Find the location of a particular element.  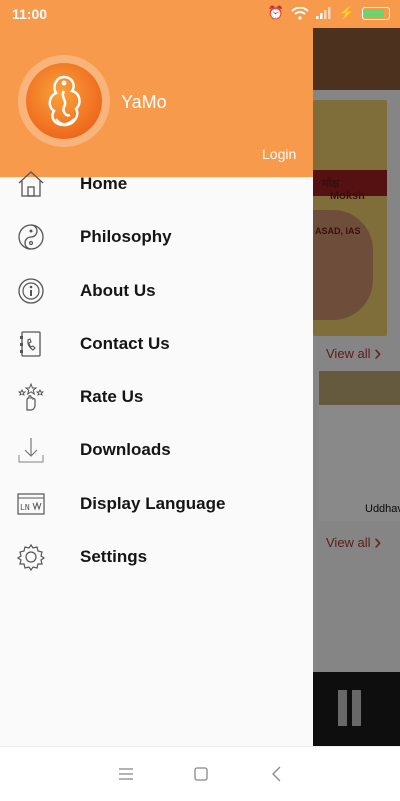

menu-item-home: Home is located at coordinates (156, 185).